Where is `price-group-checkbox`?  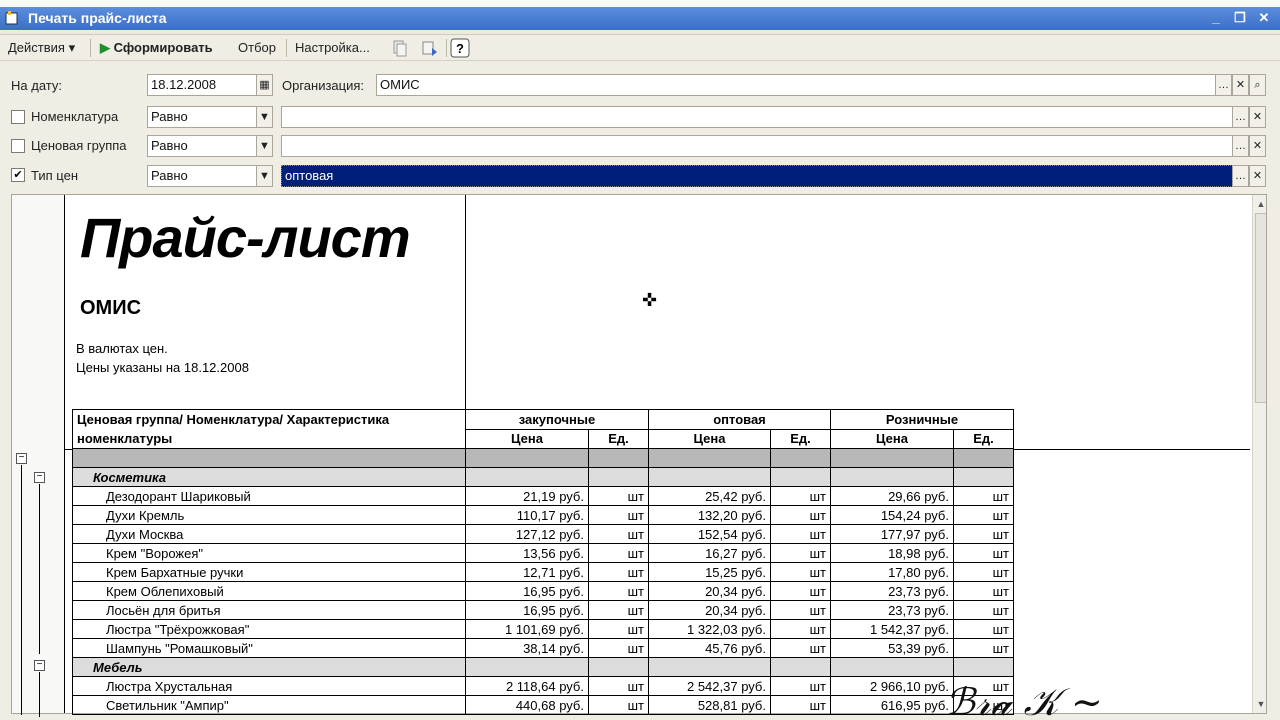
price-group-checkbox is located at coordinates (18, 146).